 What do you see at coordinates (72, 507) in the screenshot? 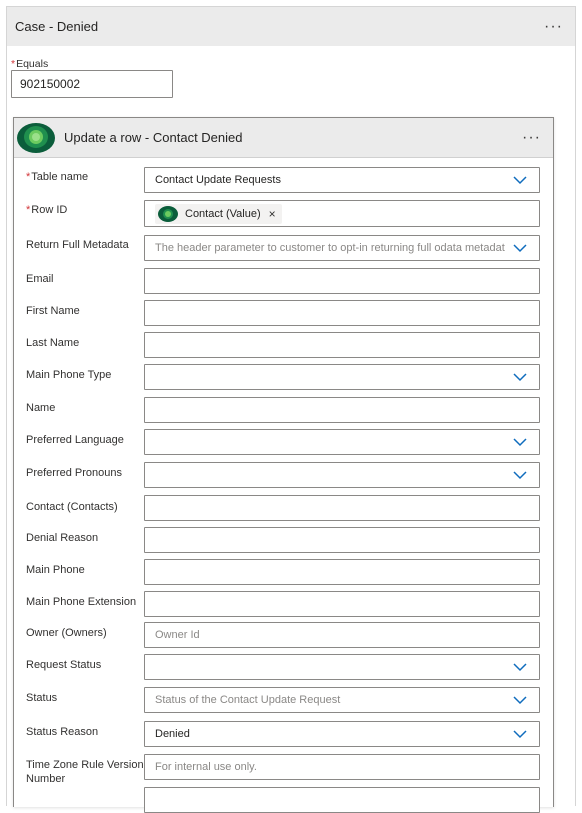
I see `contact-label: Contact (Contacts)` at bounding box center [72, 507].